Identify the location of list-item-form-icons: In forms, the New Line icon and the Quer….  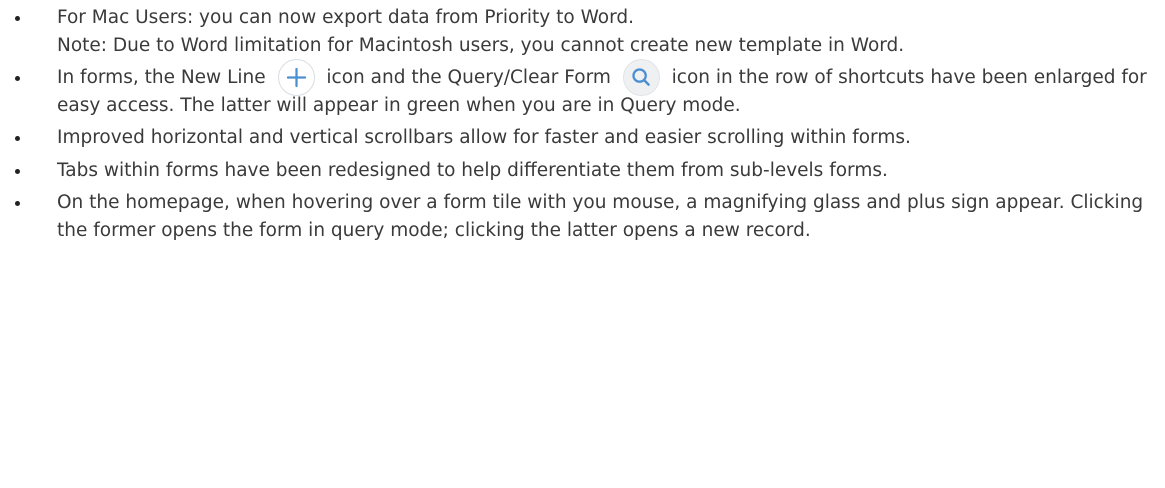
(582, 88).